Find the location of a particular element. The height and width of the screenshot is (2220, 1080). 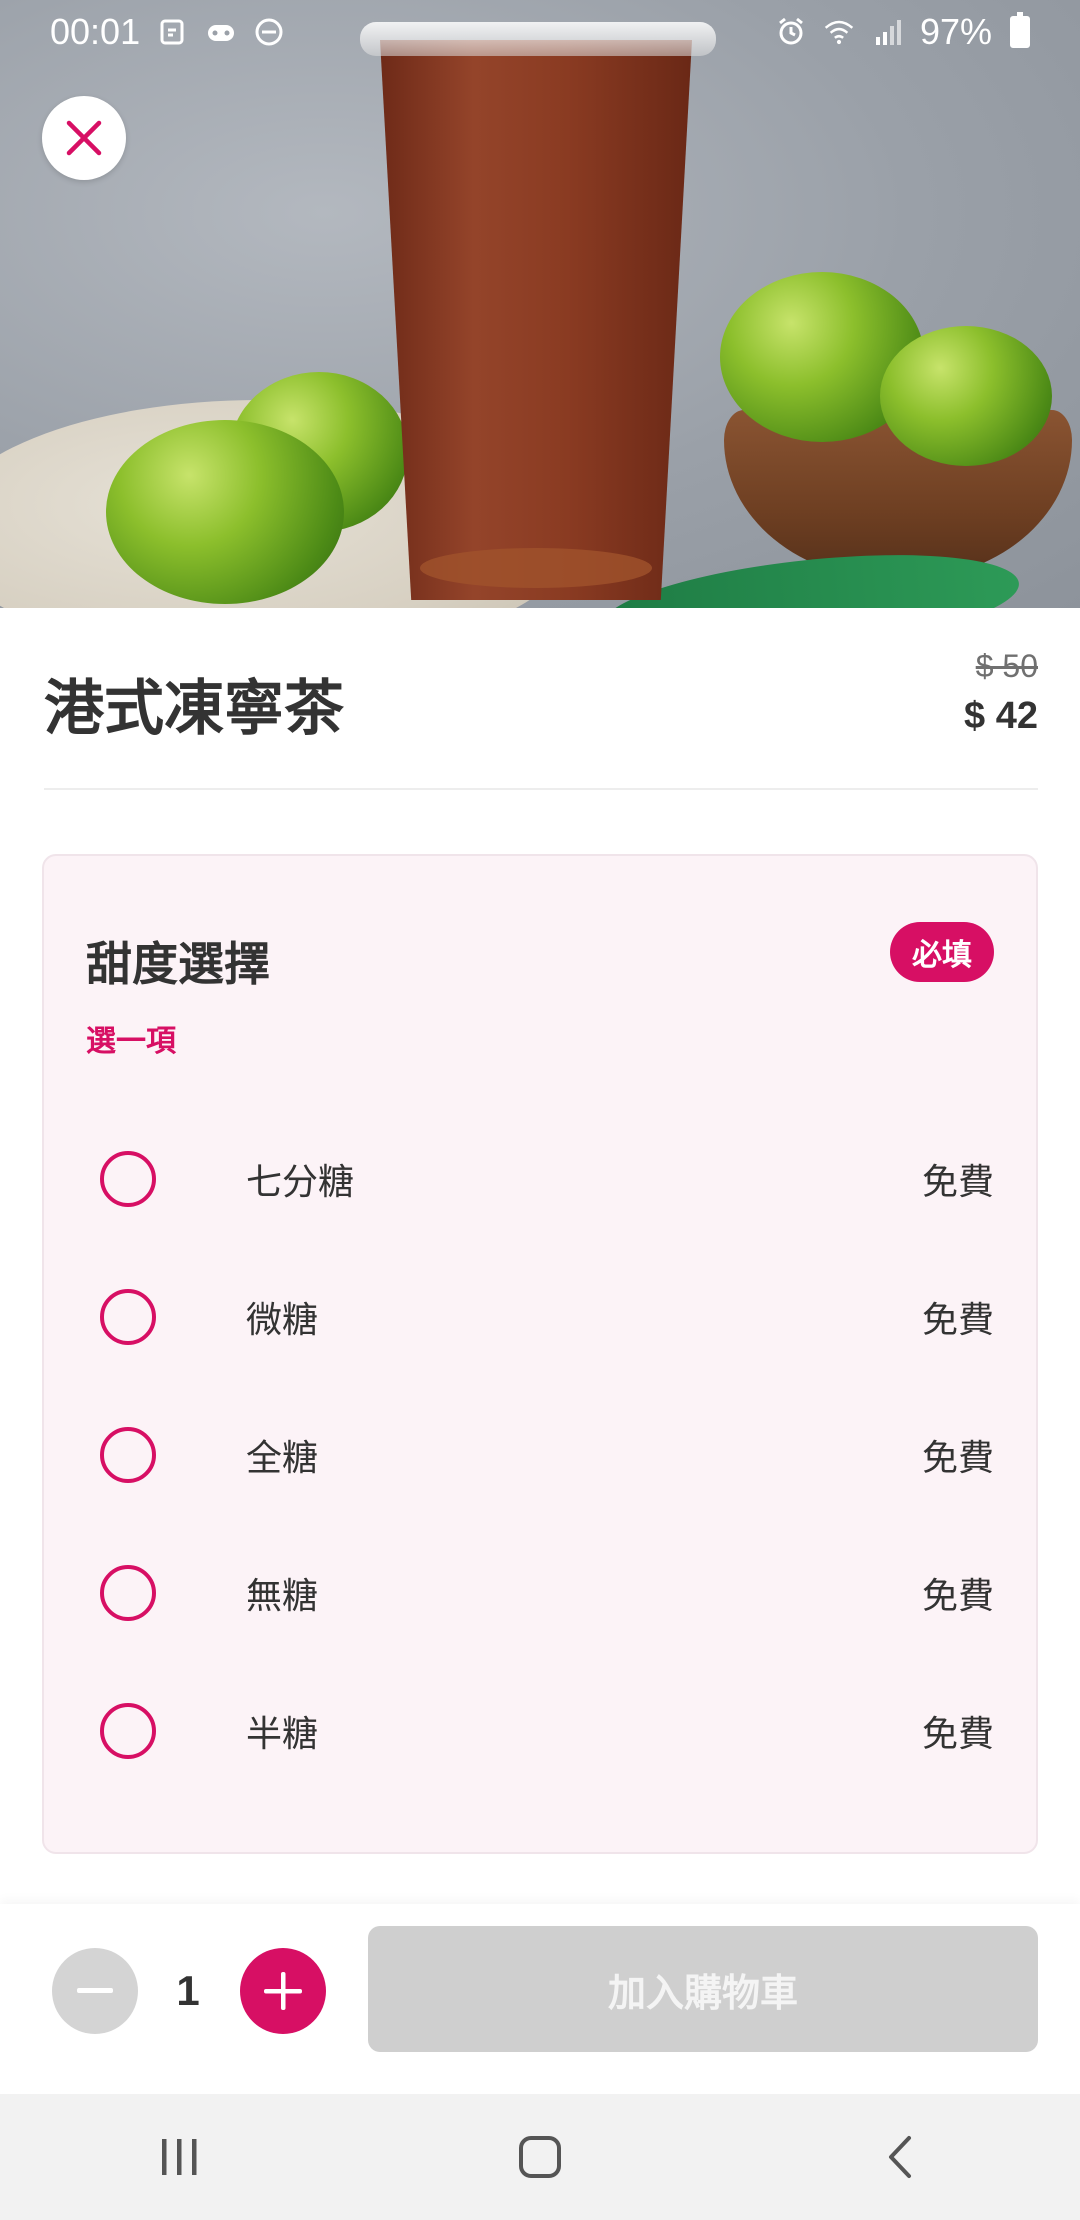

current-price: $ 42 is located at coordinates (1001, 716).